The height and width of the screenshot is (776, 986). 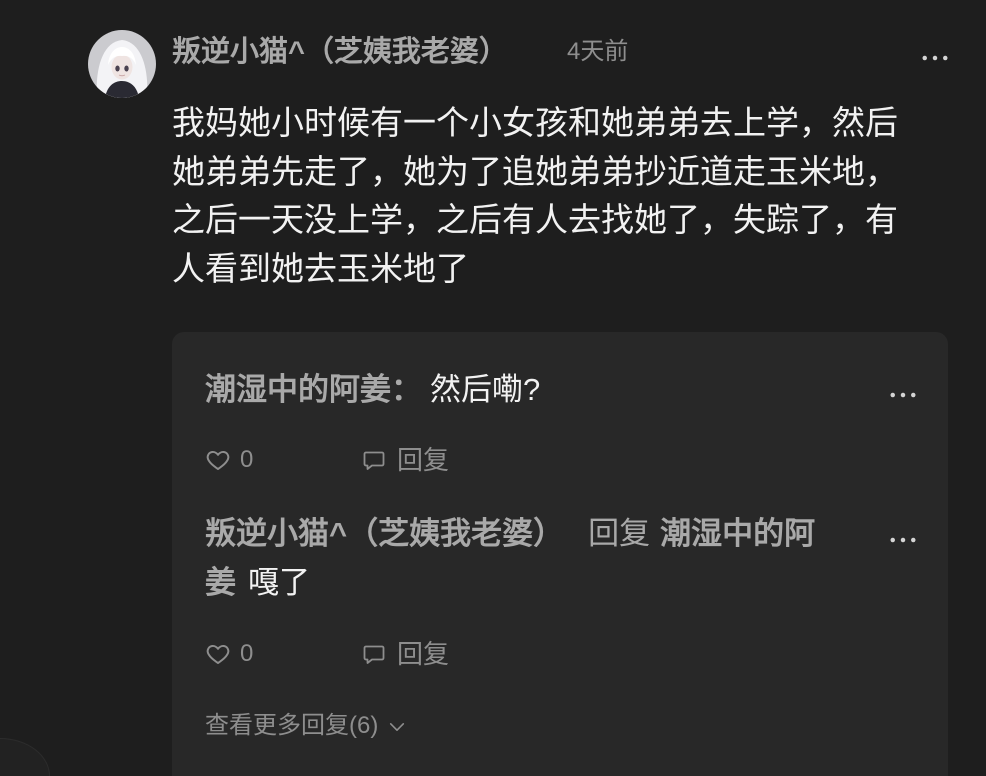 I want to click on reply-text: 然后嘞?, so click(x=485, y=389).